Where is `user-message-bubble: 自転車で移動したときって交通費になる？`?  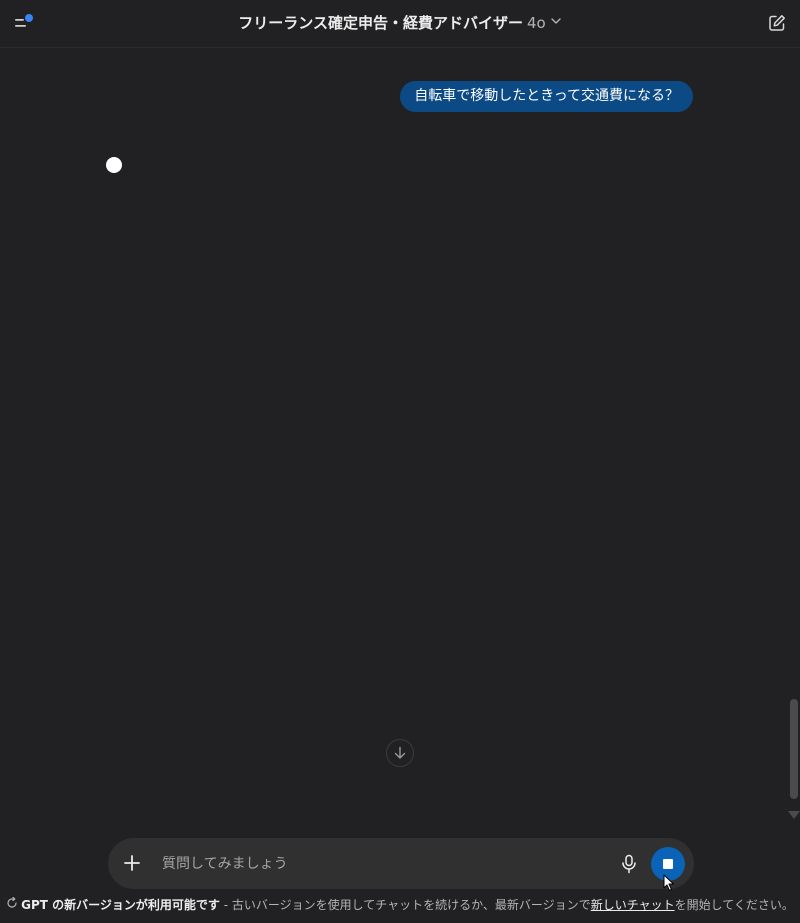 user-message-bubble: 自転車で移動したときって交通費になる？ is located at coordinates (546, 96).